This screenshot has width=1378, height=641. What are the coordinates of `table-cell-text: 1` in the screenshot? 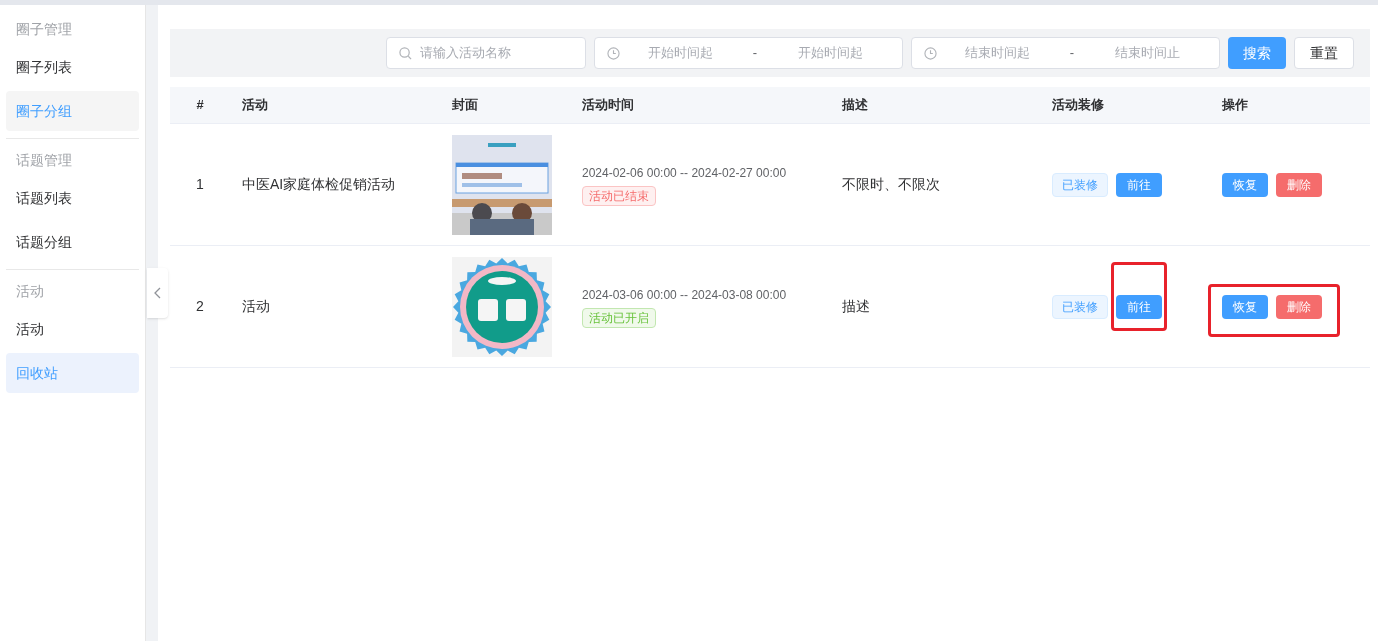 It's located at (200, 184).